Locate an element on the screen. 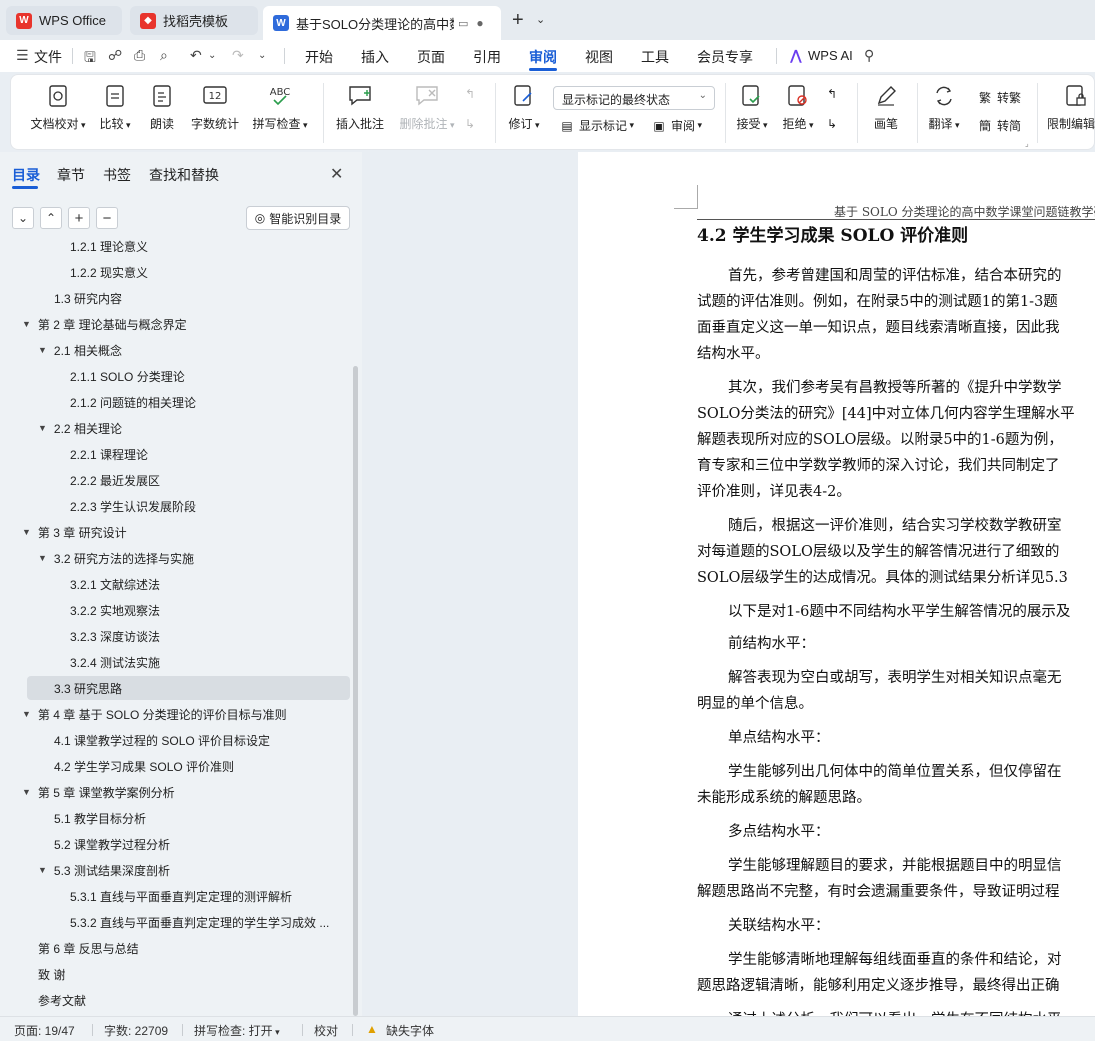 This screenshot has width=1095, height=1041. toc-item: 2.1.2 问题链的相关理论 is located at coordinates (133, 402).